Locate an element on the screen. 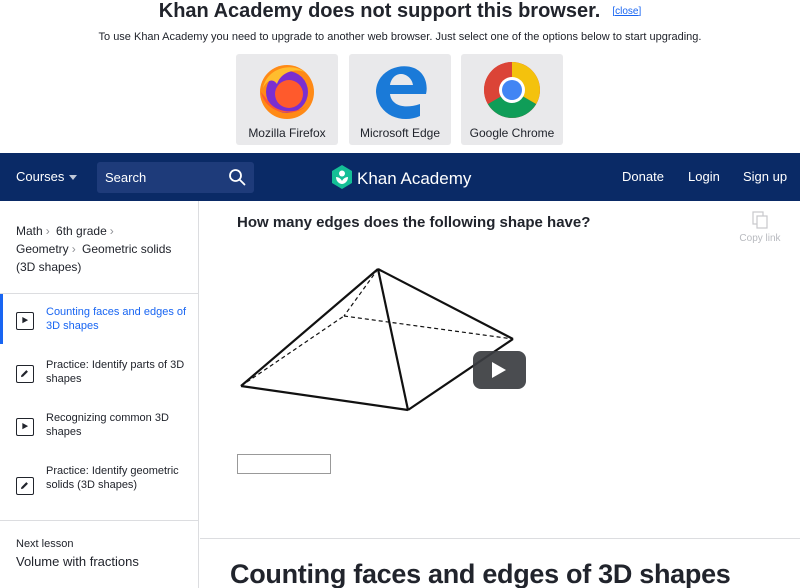 This screenshot has width=800, height=588. active-indicator is located at coordinates (1, 319).